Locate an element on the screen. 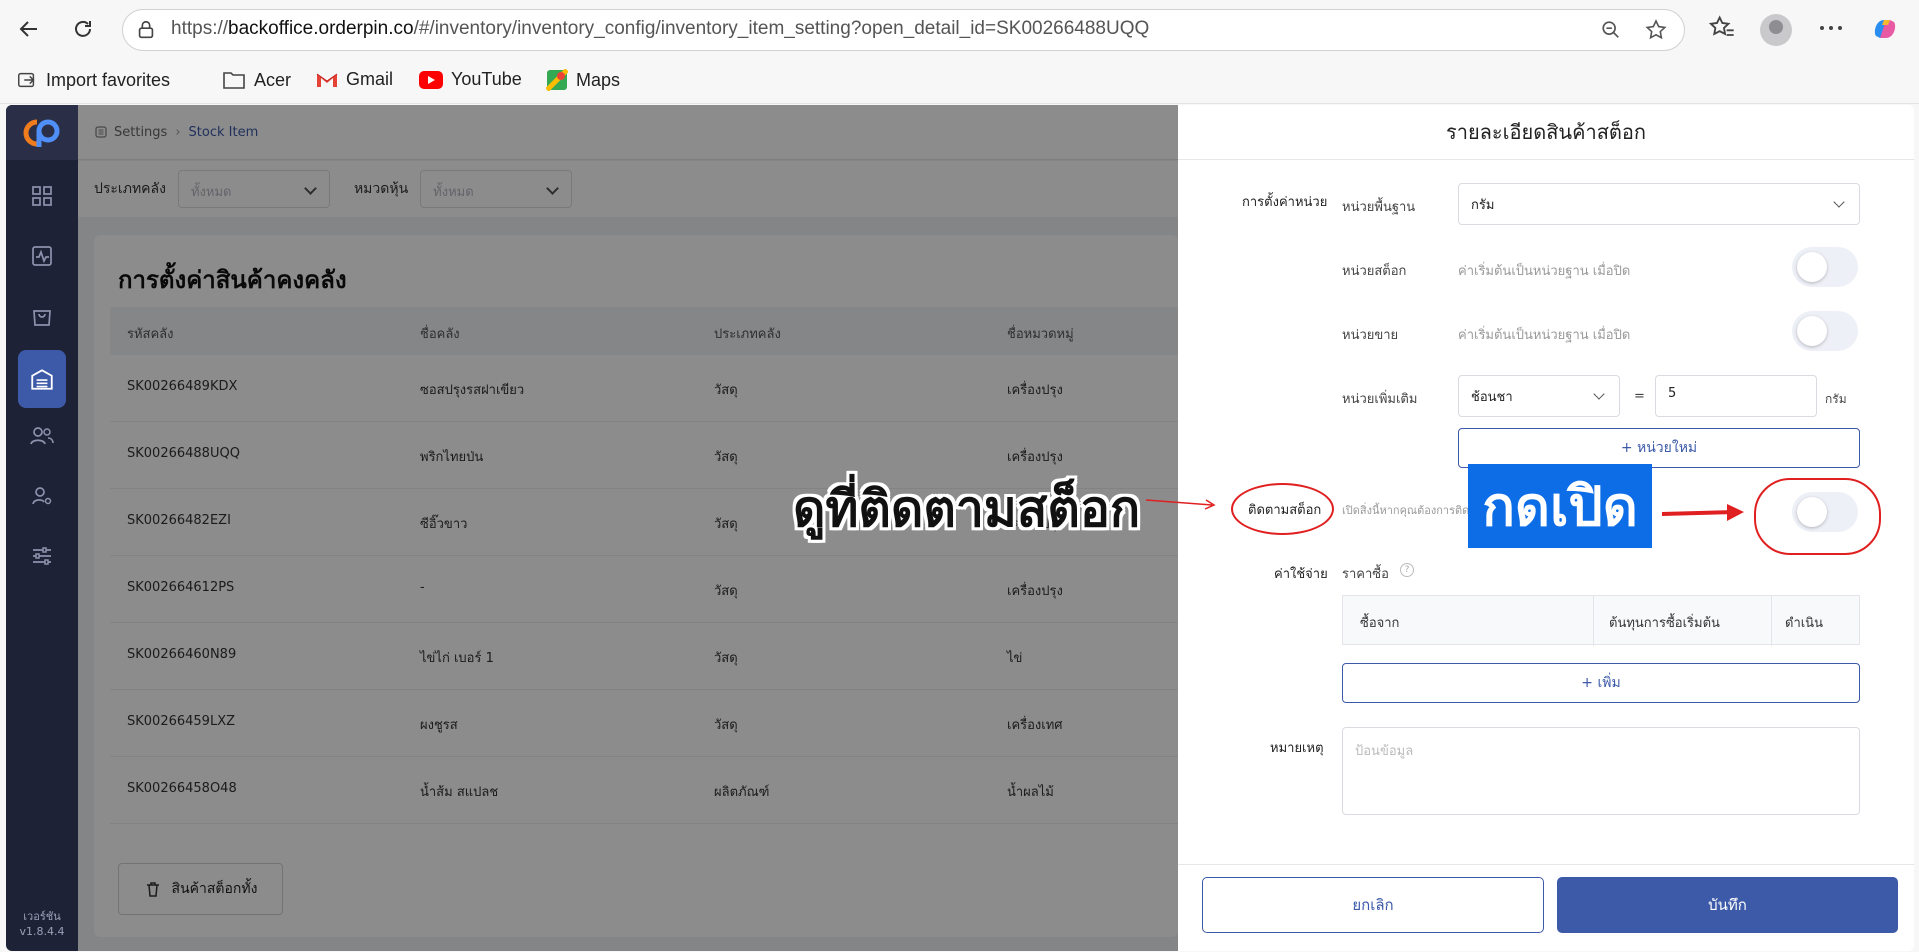 Image resolution: width=1919 pixels, height=952 pixels. bookmark-import-favorites: Import favorites is located at coordinates (93, 80).